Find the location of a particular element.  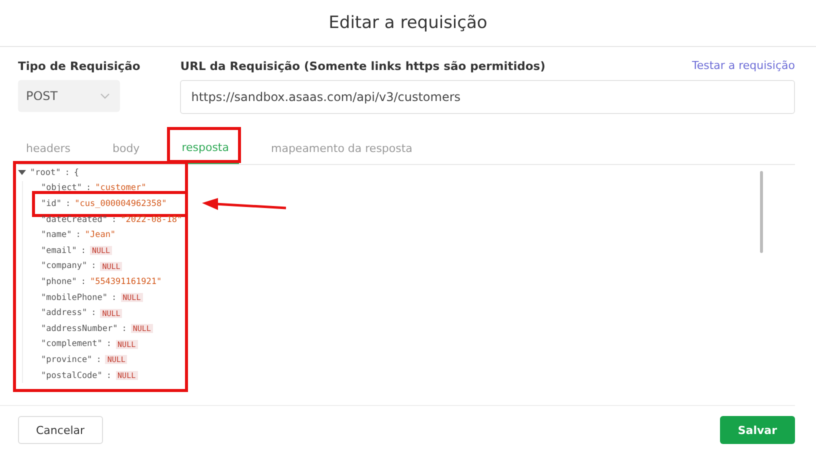

json-value: "customer" is located at coordinates (120, 188).